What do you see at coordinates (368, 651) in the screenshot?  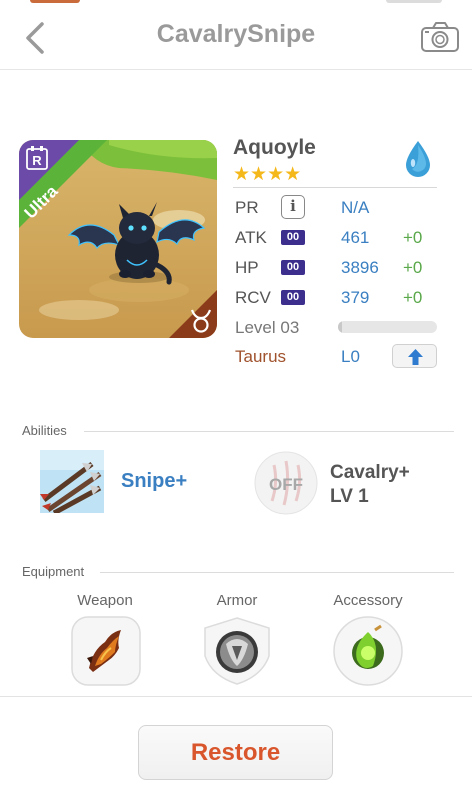 I see `accessory-slot-icon` at bounding box center [368, 651].